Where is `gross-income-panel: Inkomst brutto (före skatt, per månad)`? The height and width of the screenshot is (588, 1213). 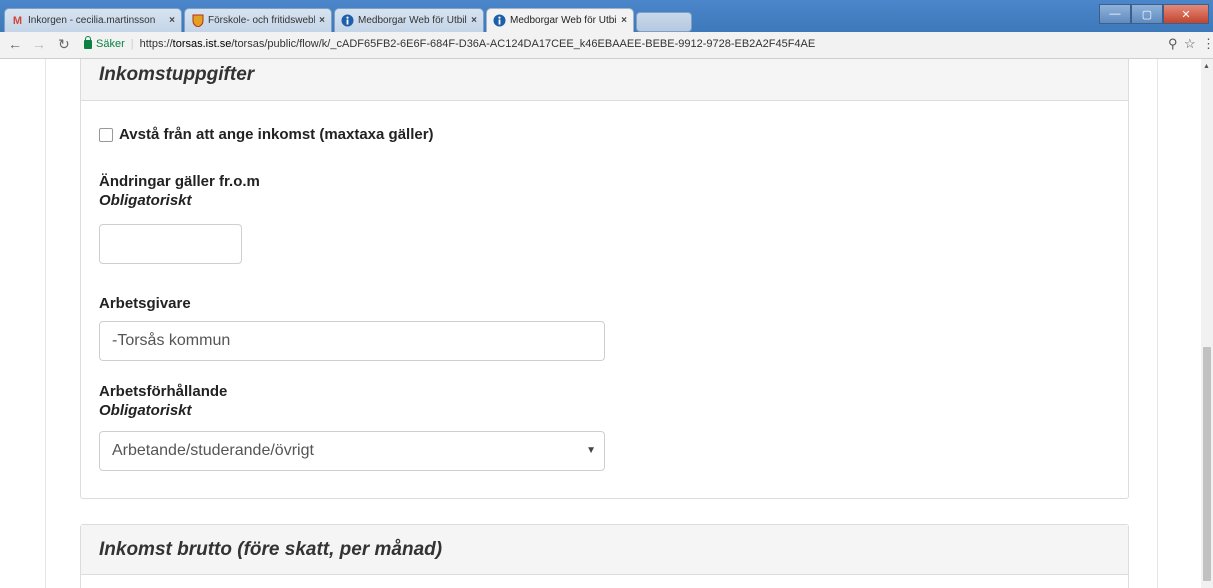
gross-income-panel: Inkomst brutto (före skatt, per månad) is located at coordinates (604, 556).